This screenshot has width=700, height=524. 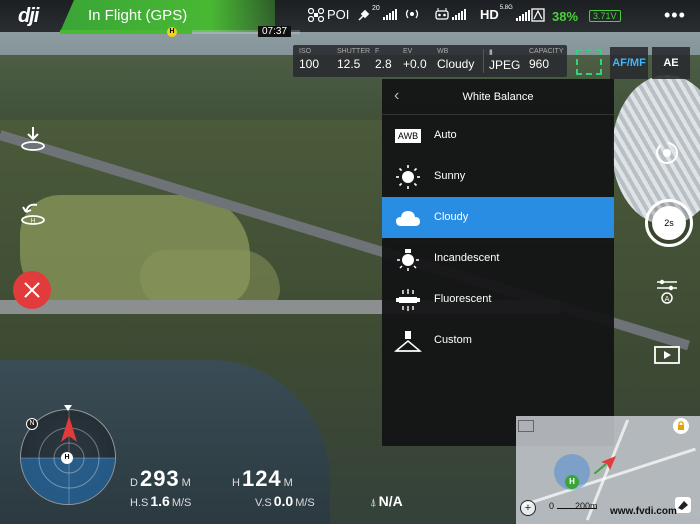 What do you see at coordinates (683, 505) in the screenshot?
I see `map-eraser-icon` at bounding box center [683, 505].